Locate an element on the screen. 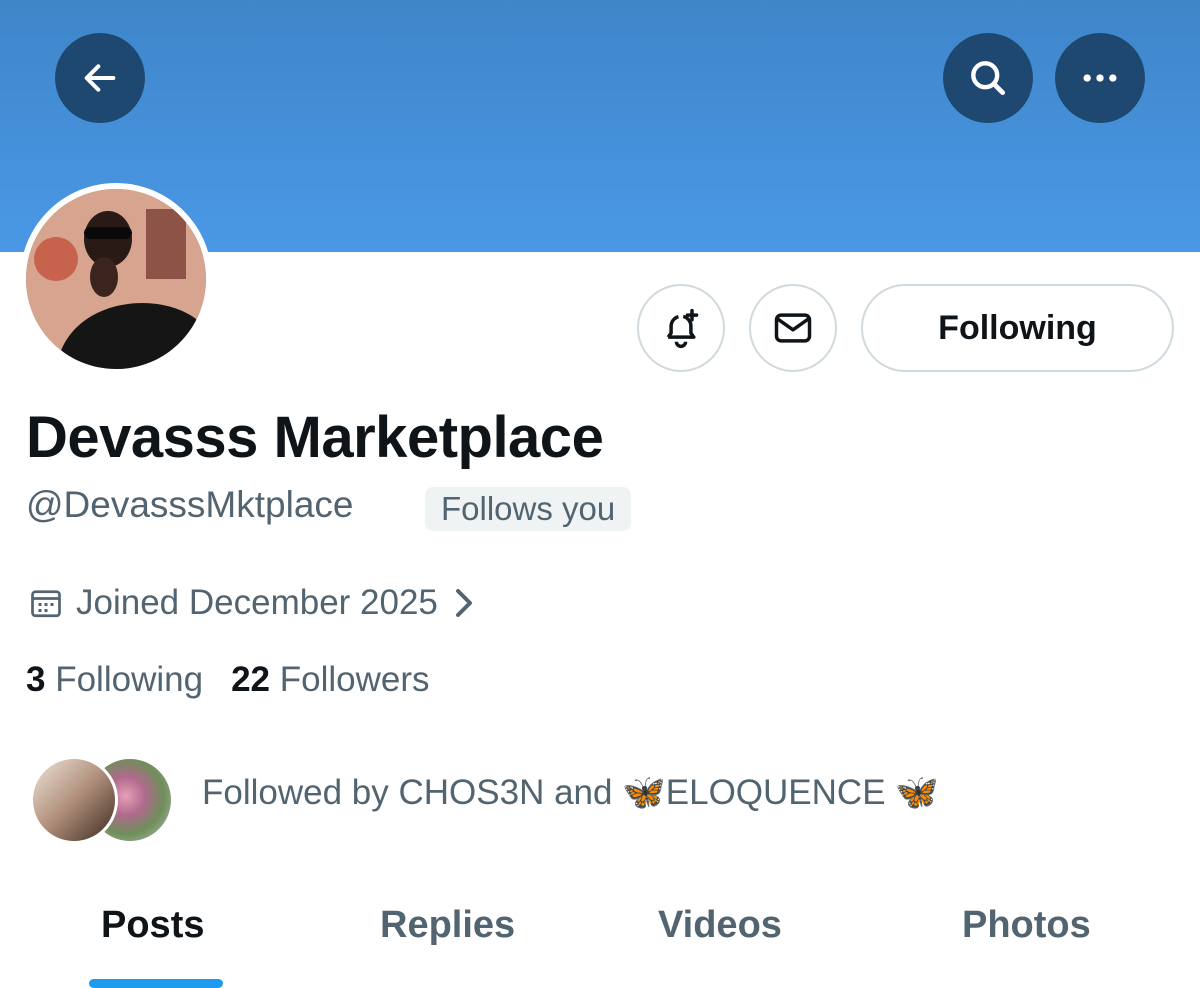  follows-you-badge: Follows you is located at coordinates (528, 509).